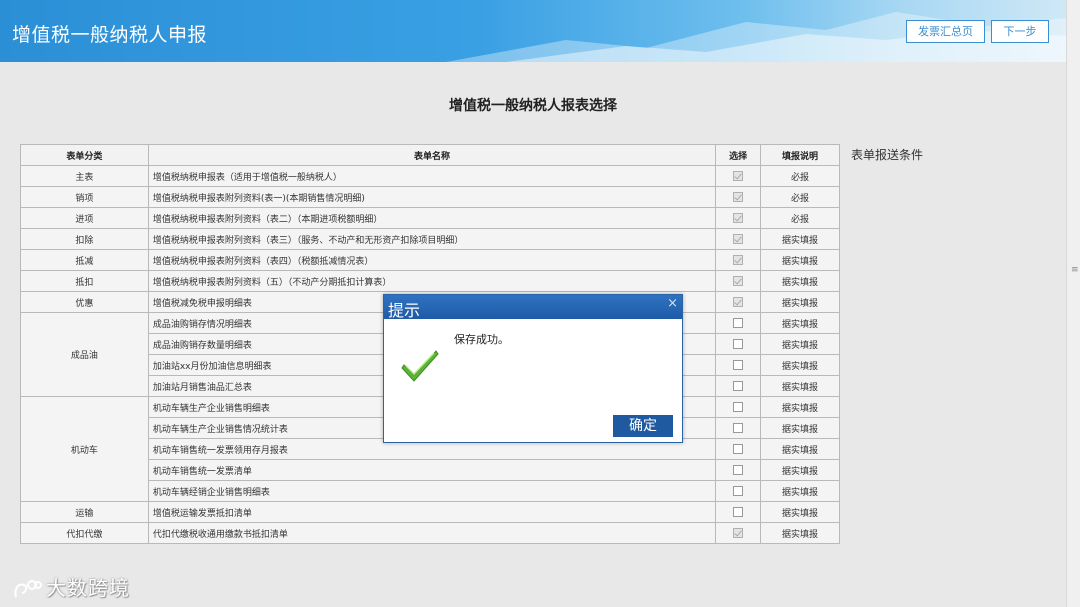  Describe the element at coordinates (84, 302) in the screenshot. I see `category-cell: 优惠` at that location.